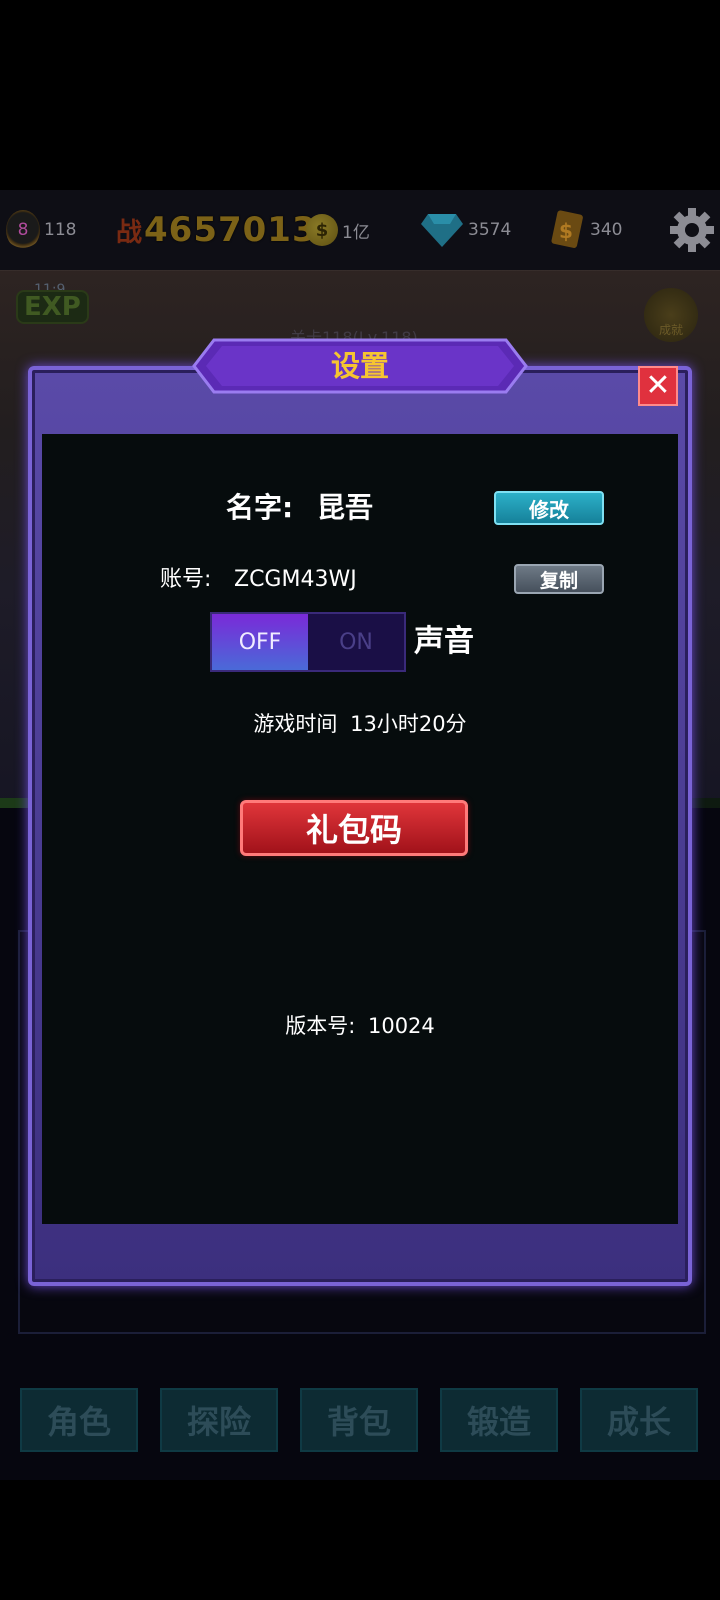 The image size is (720, 1600). Describe the element at coordinates (606, 230) in the screenshot. I see `ticket-value: 340` at that location.